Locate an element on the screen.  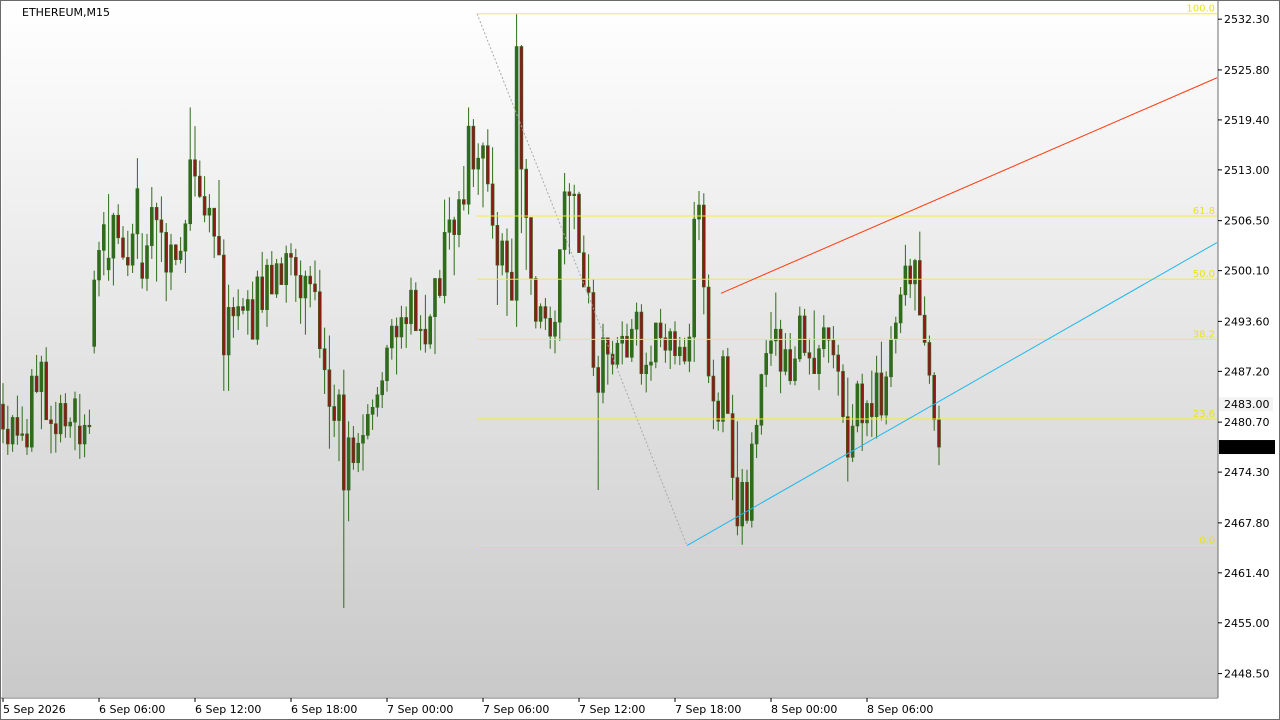
fib-level-label: 61.8 is located at coordinates (1204, 211).